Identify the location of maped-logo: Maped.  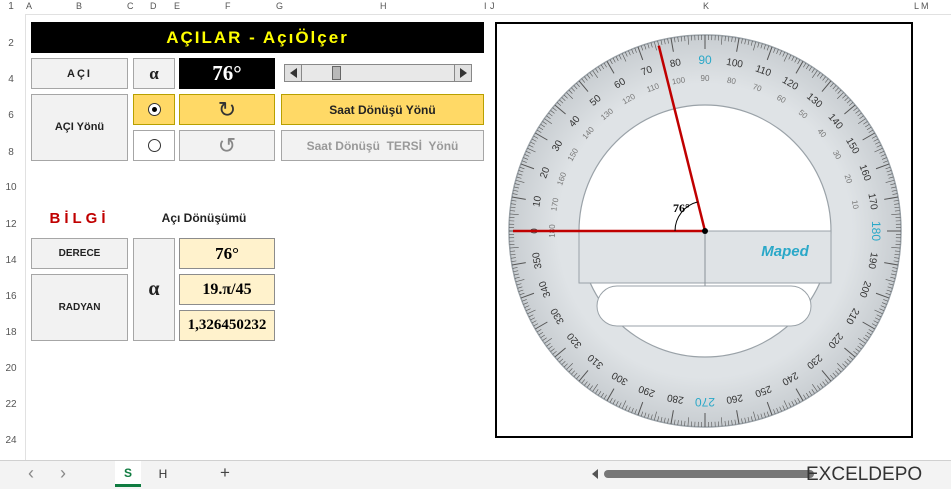
(785, 251).